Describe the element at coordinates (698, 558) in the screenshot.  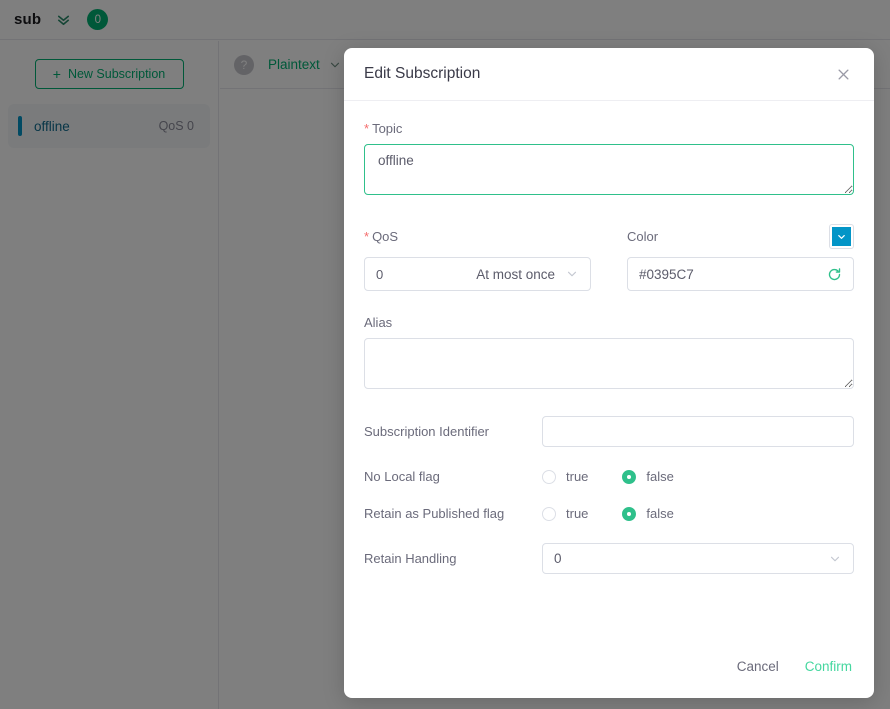
I see `retain-handling-select: 0` at that location.